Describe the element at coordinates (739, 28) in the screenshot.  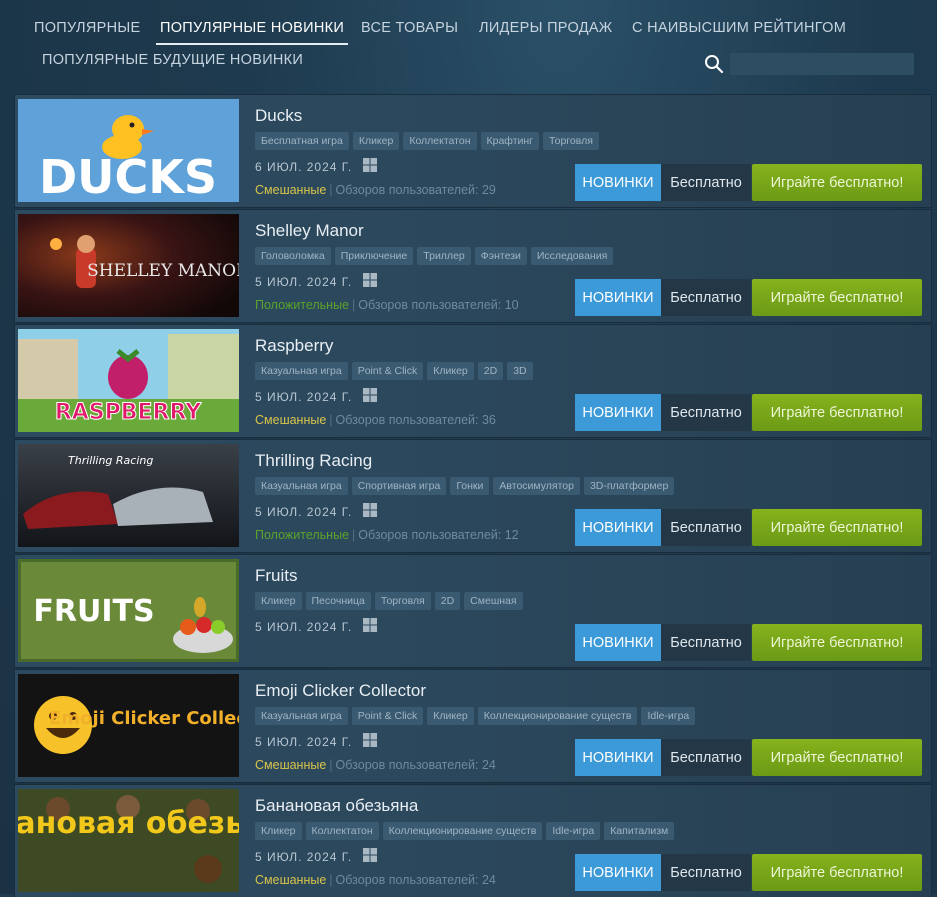
I see `tab-top-rated: С НАИВЫСШИМ РЕЙТИНГОМ` at that location.